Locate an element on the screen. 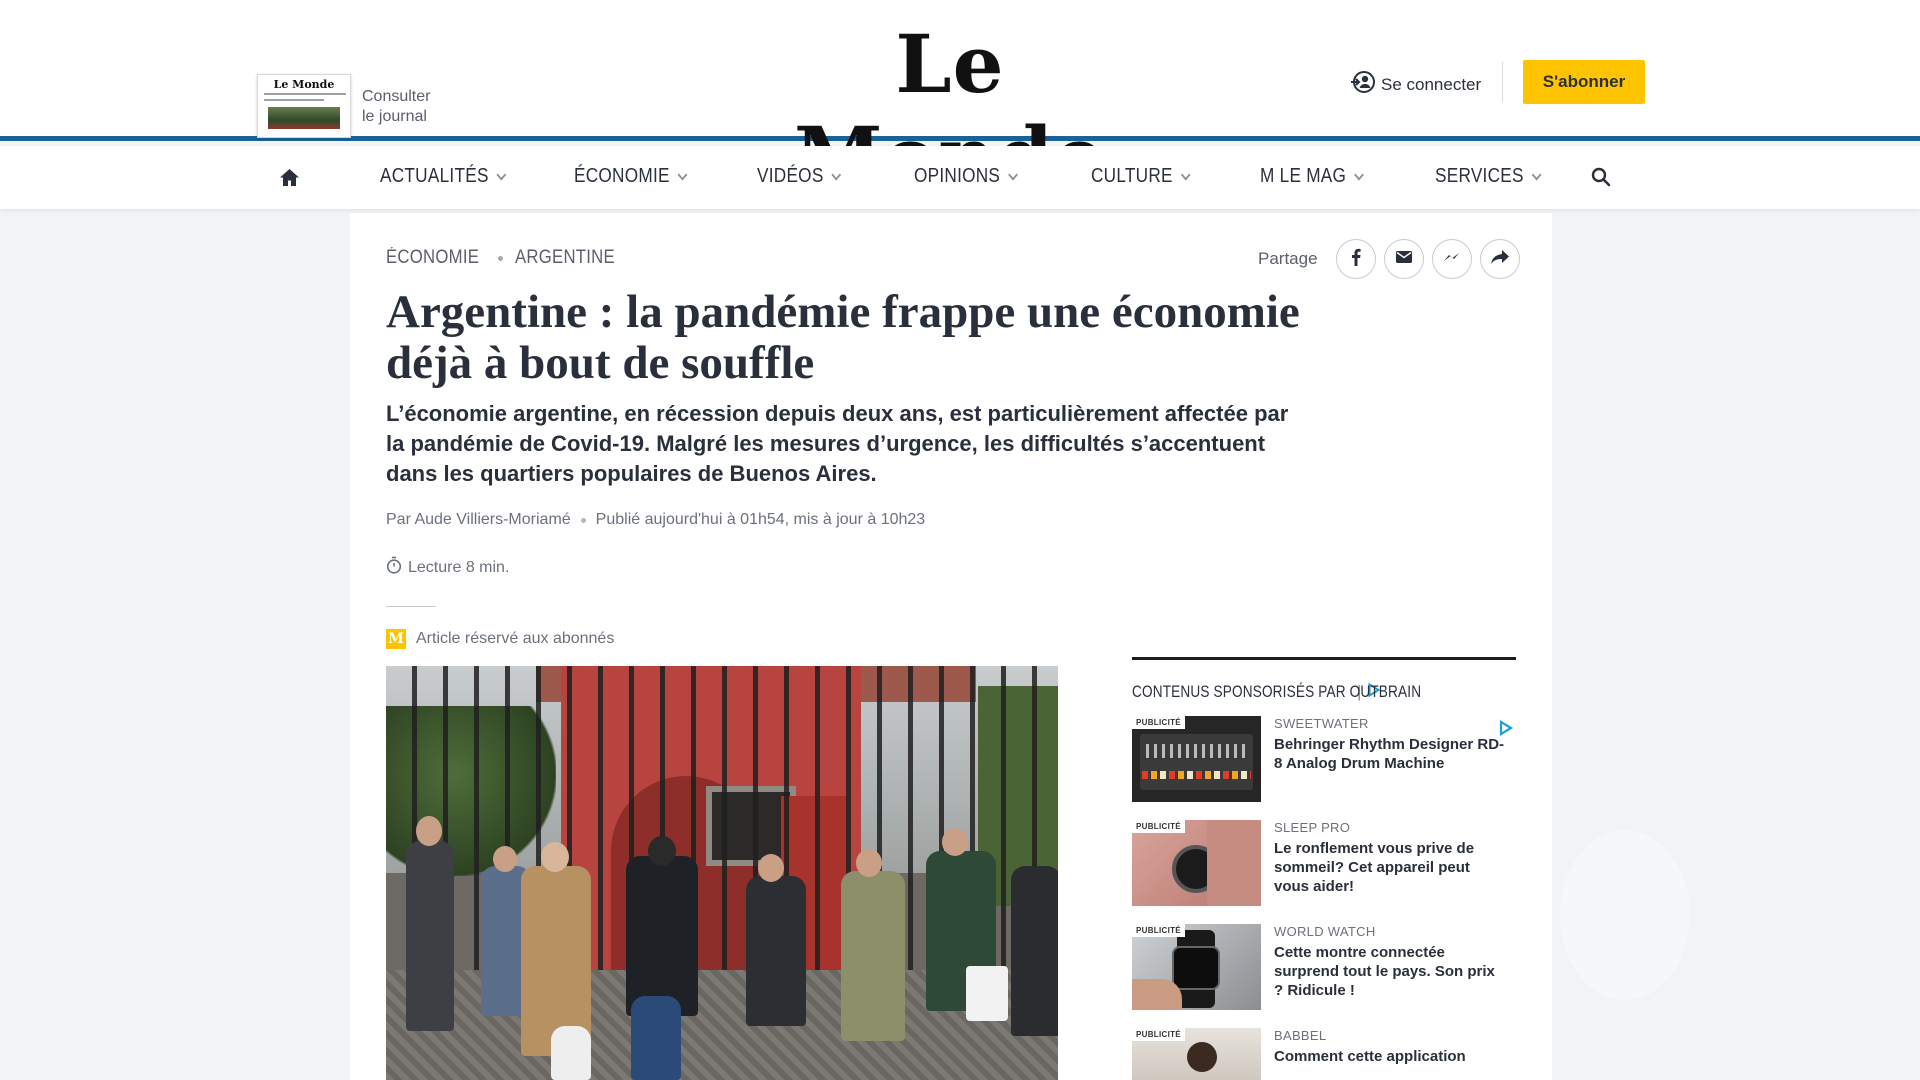 This screenshot has height=1080, width=1920. meta-separator is located at coordinates (583, 520).